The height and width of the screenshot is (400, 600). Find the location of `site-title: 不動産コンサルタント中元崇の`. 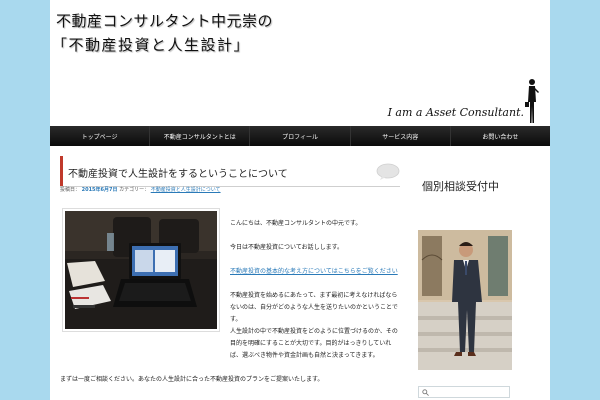

site-title: 不動産コンサルタント中元崇の is located at coordinates (164, 20).